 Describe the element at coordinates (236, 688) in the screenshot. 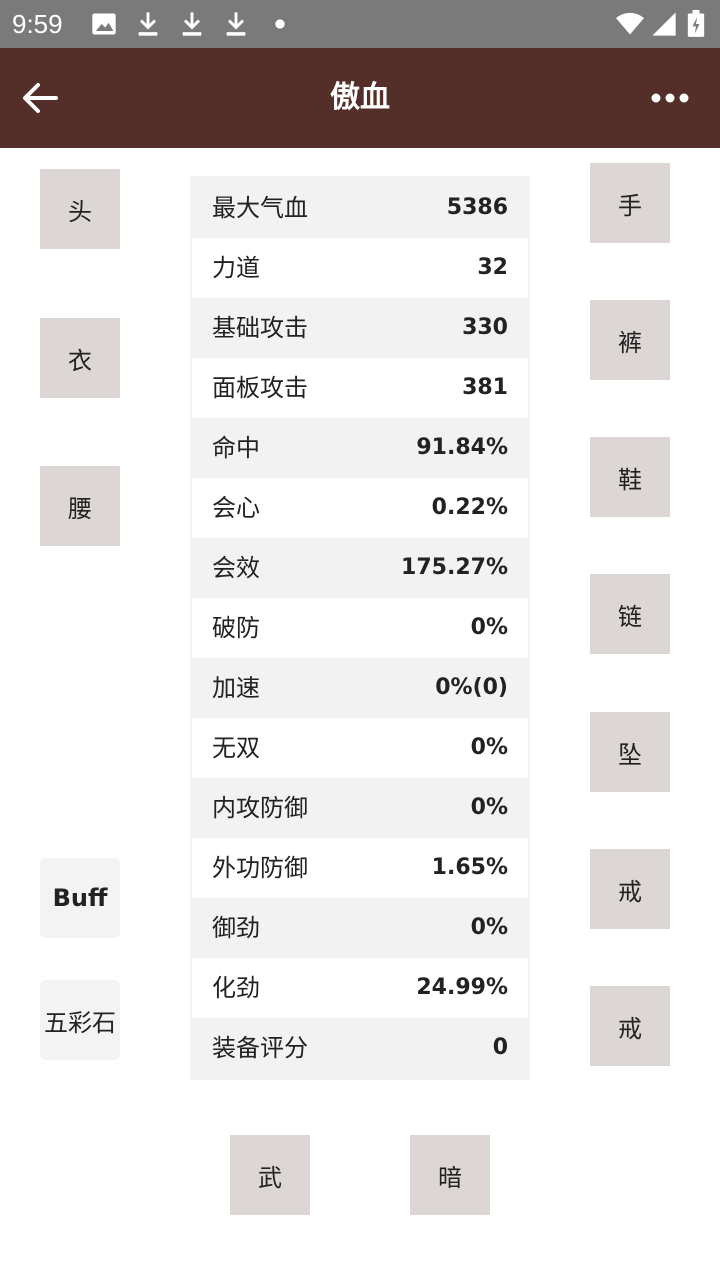

I see `stat-label: 加速` at that location.